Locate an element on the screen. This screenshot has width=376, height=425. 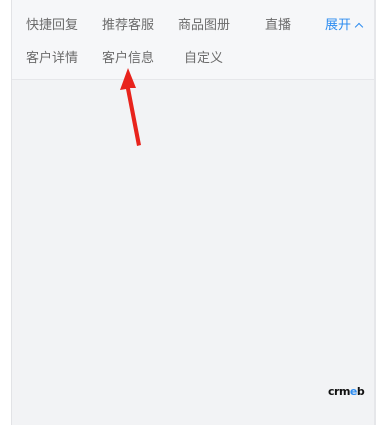
logo-text-tail: b is located at coordinates (360, 391).